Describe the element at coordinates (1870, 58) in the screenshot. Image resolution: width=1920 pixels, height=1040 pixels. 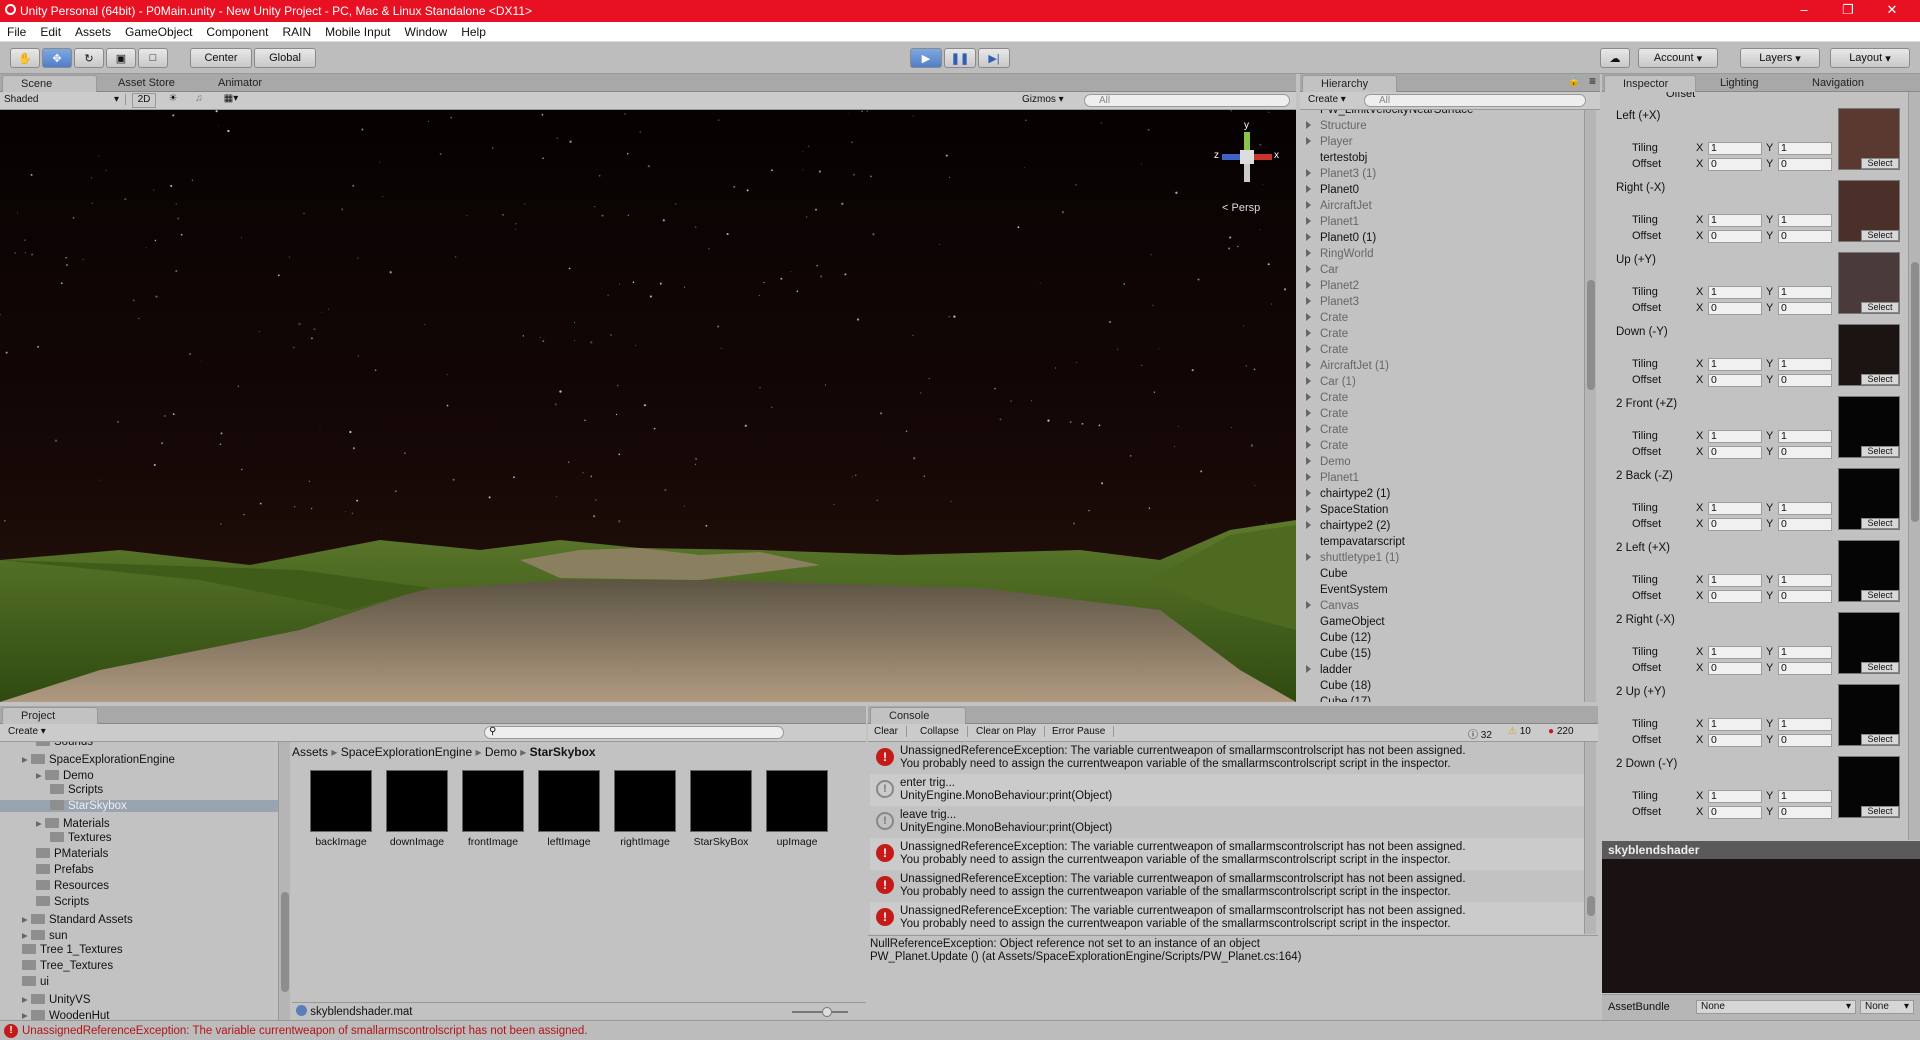
I see `layout-dropdown: Layout ▾` at that location.